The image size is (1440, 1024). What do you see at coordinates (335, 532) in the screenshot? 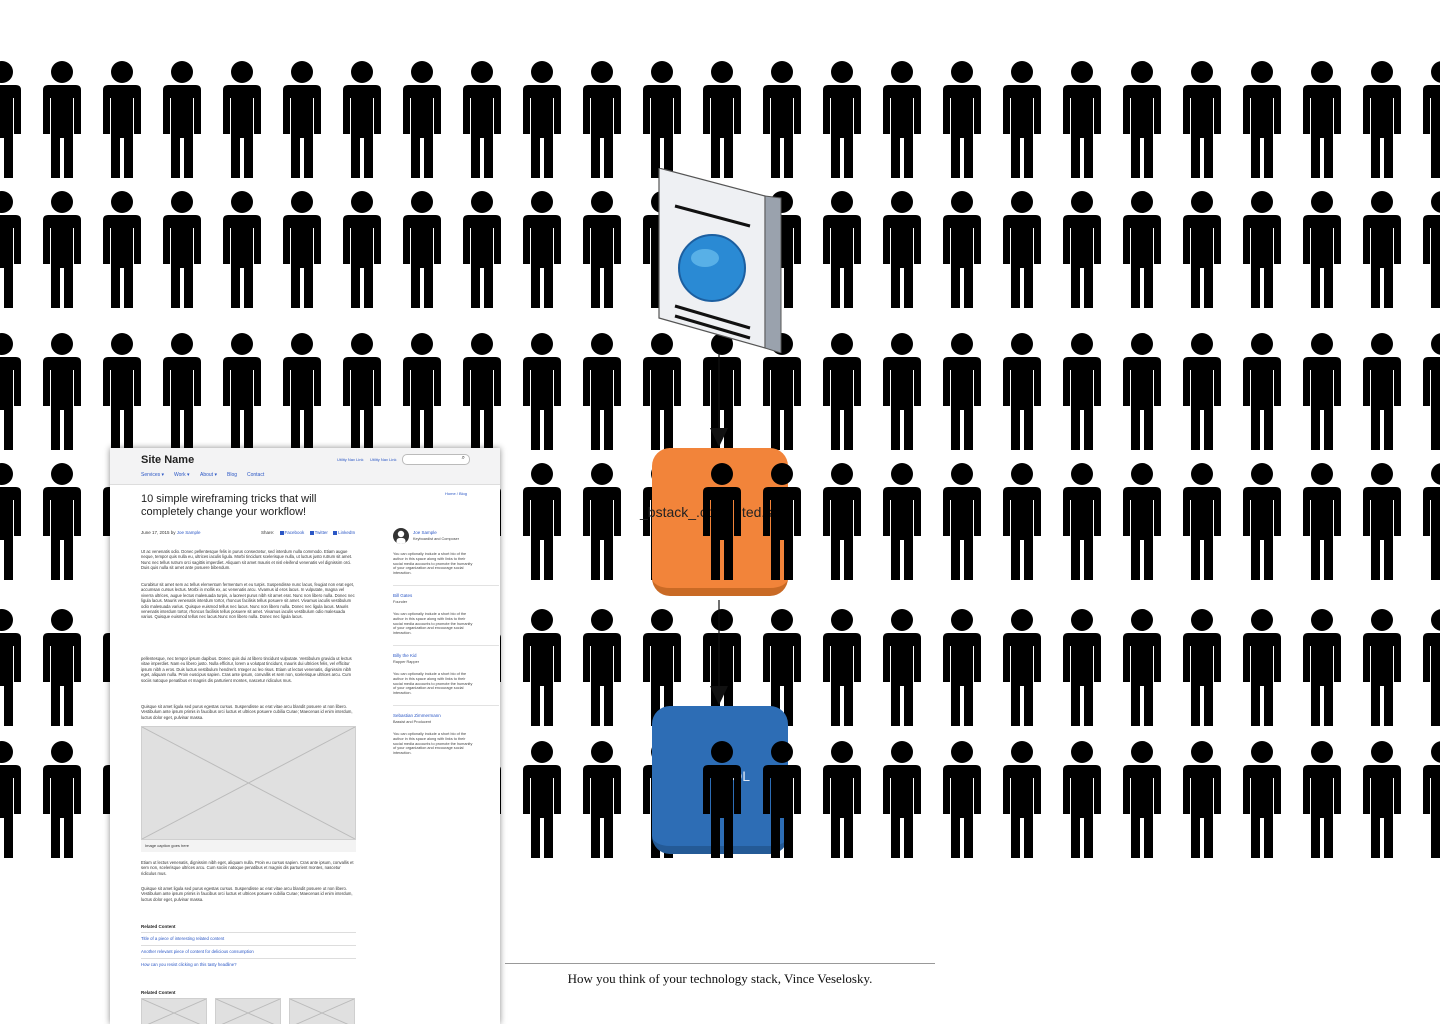
I see `linkedin-icon` at bounding box center [335, 532].